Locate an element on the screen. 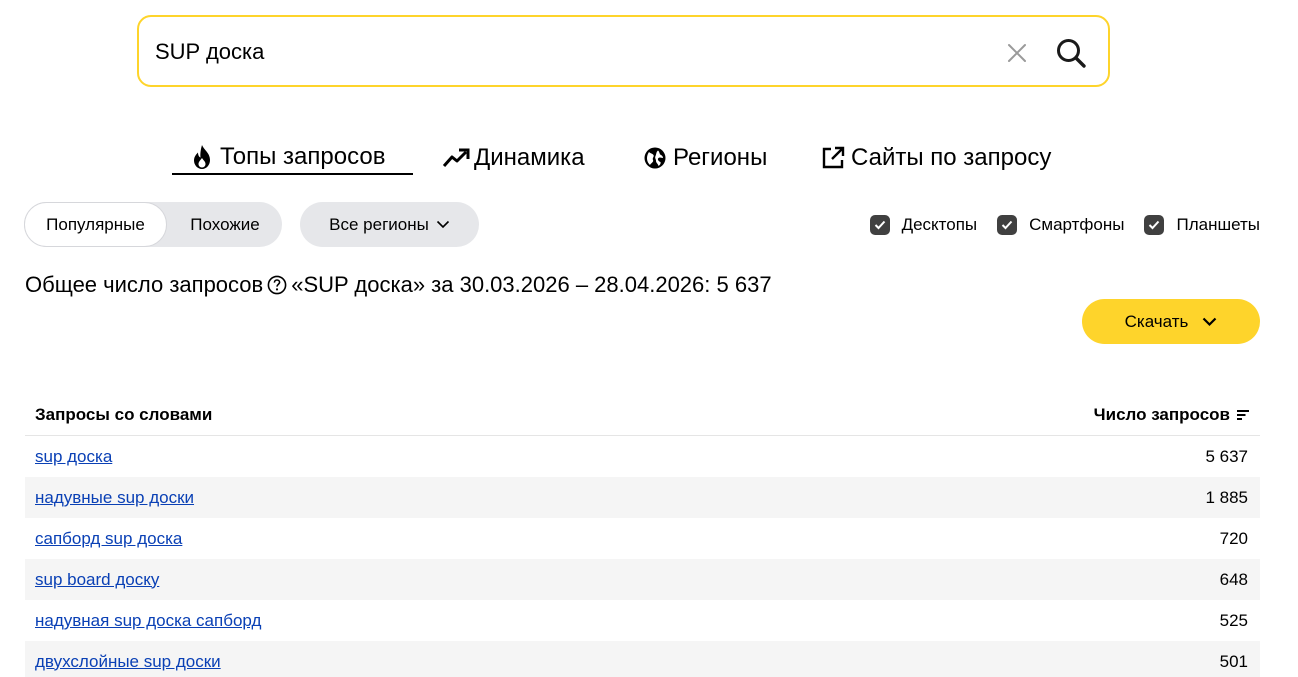 The height and width of the screenshot is (677, 1298). query-count: 501 is located at coordinates (1233, 661).